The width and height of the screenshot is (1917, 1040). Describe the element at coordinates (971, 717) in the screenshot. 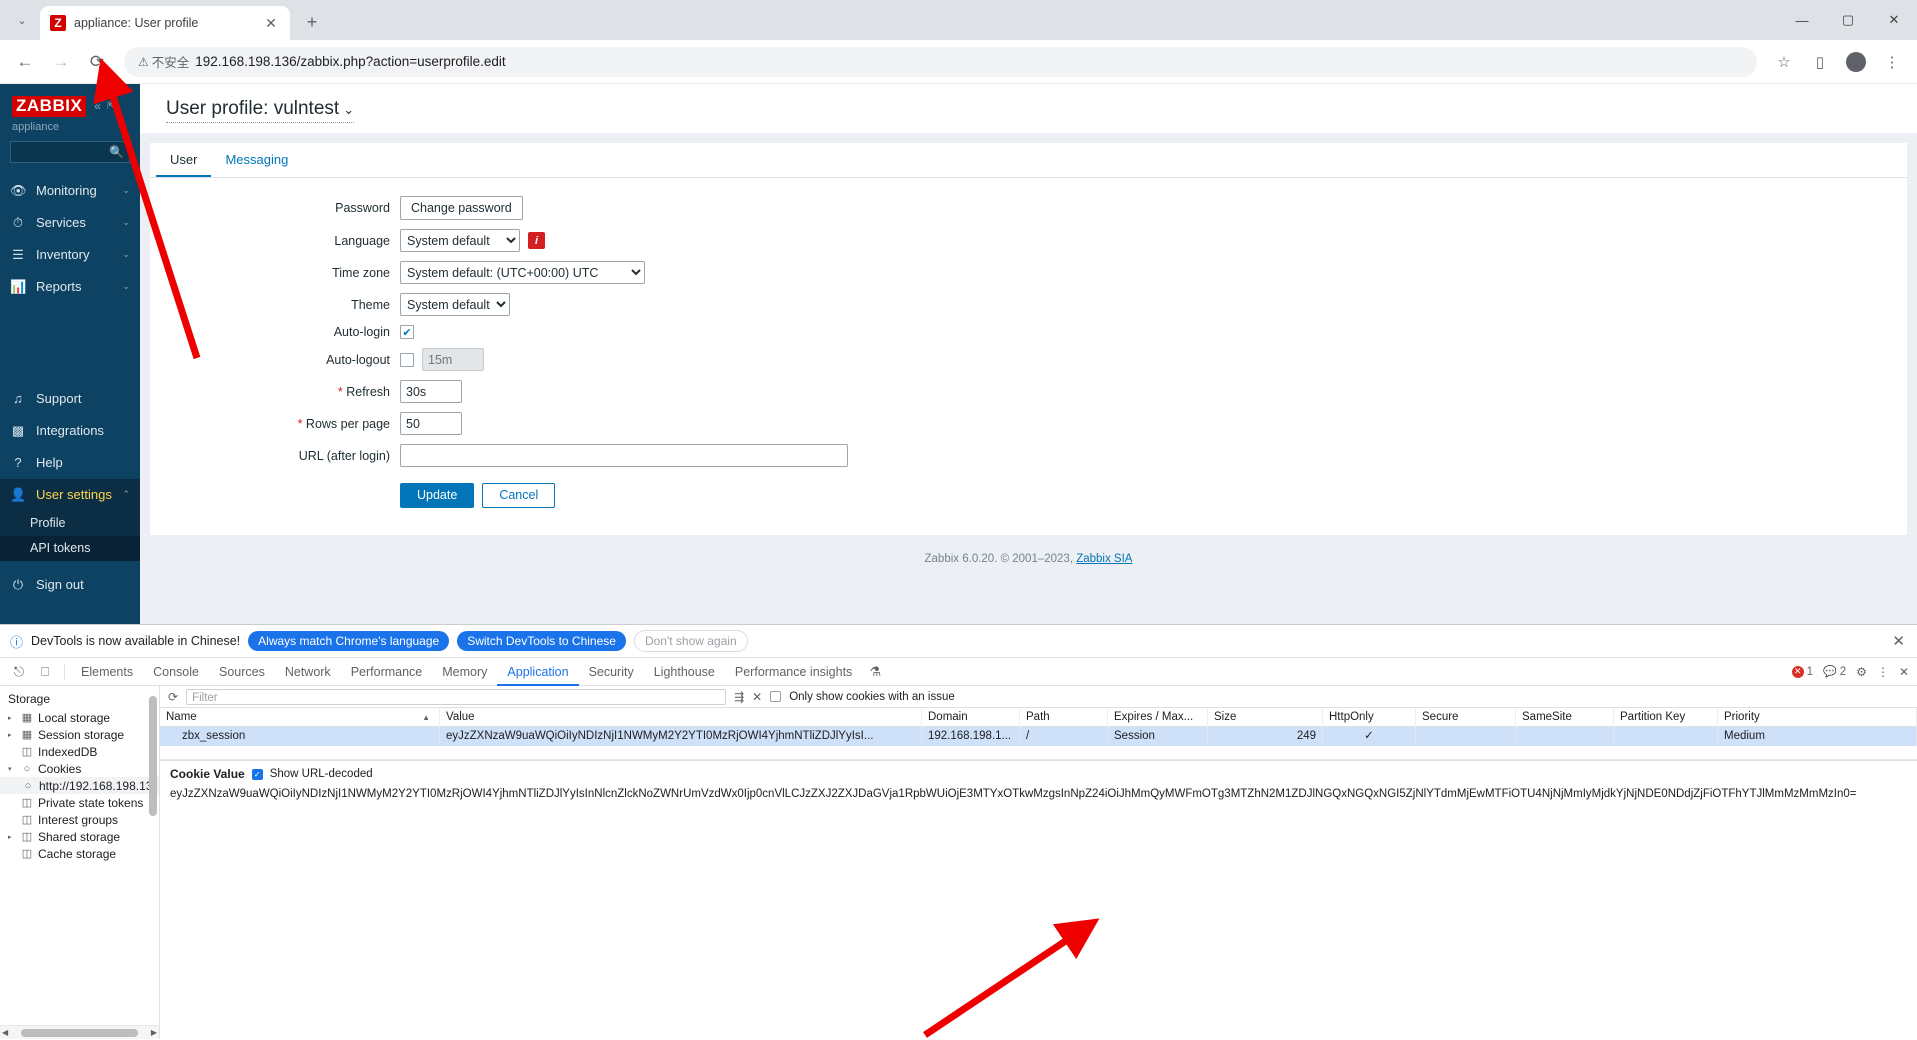

I see `column-header-domain: Domain` at that location.